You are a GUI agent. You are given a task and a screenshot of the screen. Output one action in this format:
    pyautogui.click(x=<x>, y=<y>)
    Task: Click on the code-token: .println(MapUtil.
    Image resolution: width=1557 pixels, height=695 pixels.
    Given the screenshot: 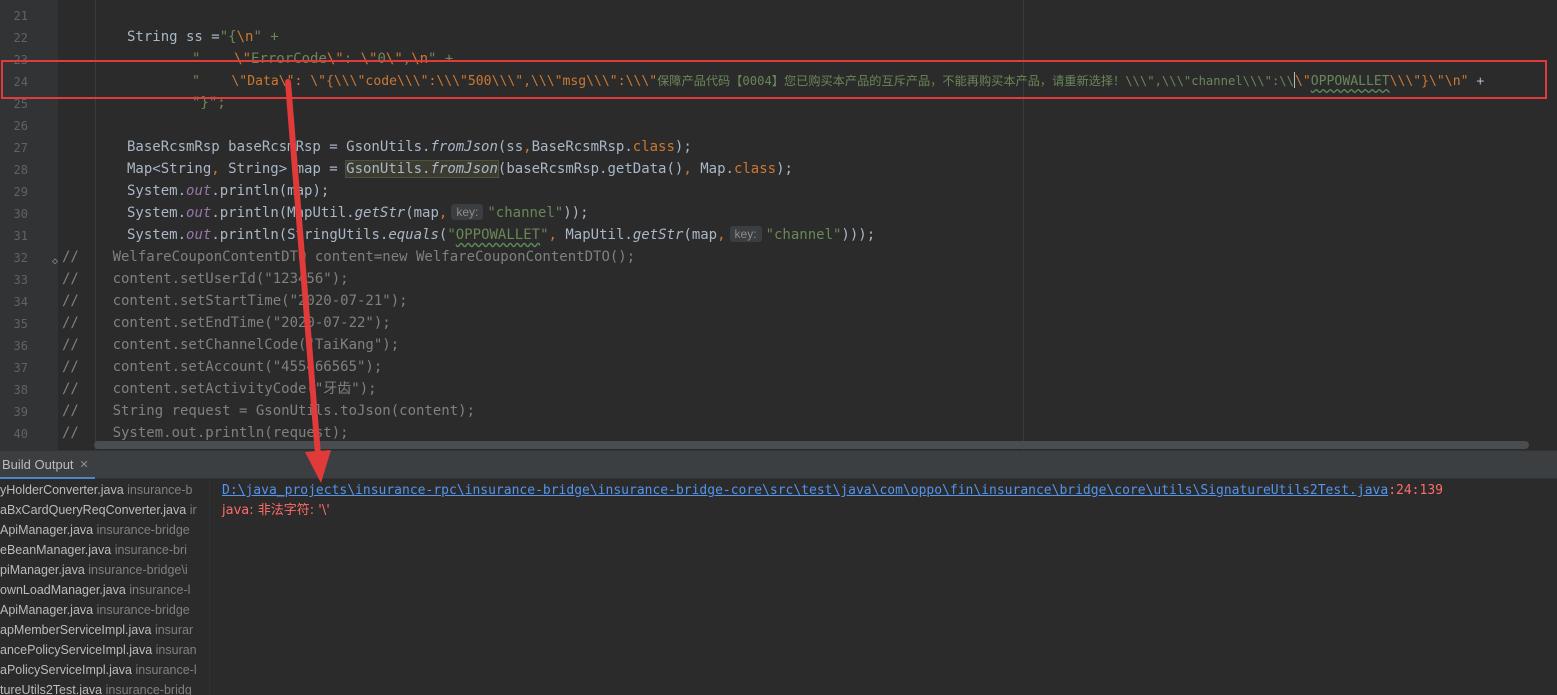 What is the action you would take?
    pyautogui.click(x=283, y=213)
    